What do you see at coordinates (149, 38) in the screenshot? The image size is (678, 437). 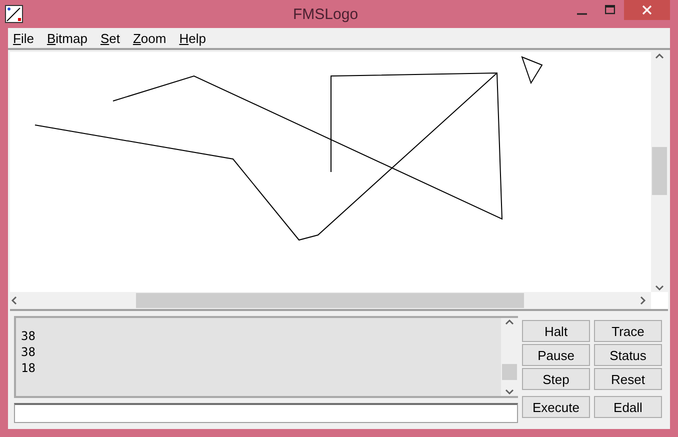 I see `menu-item: Zoom` at bounding box center [149, 38].